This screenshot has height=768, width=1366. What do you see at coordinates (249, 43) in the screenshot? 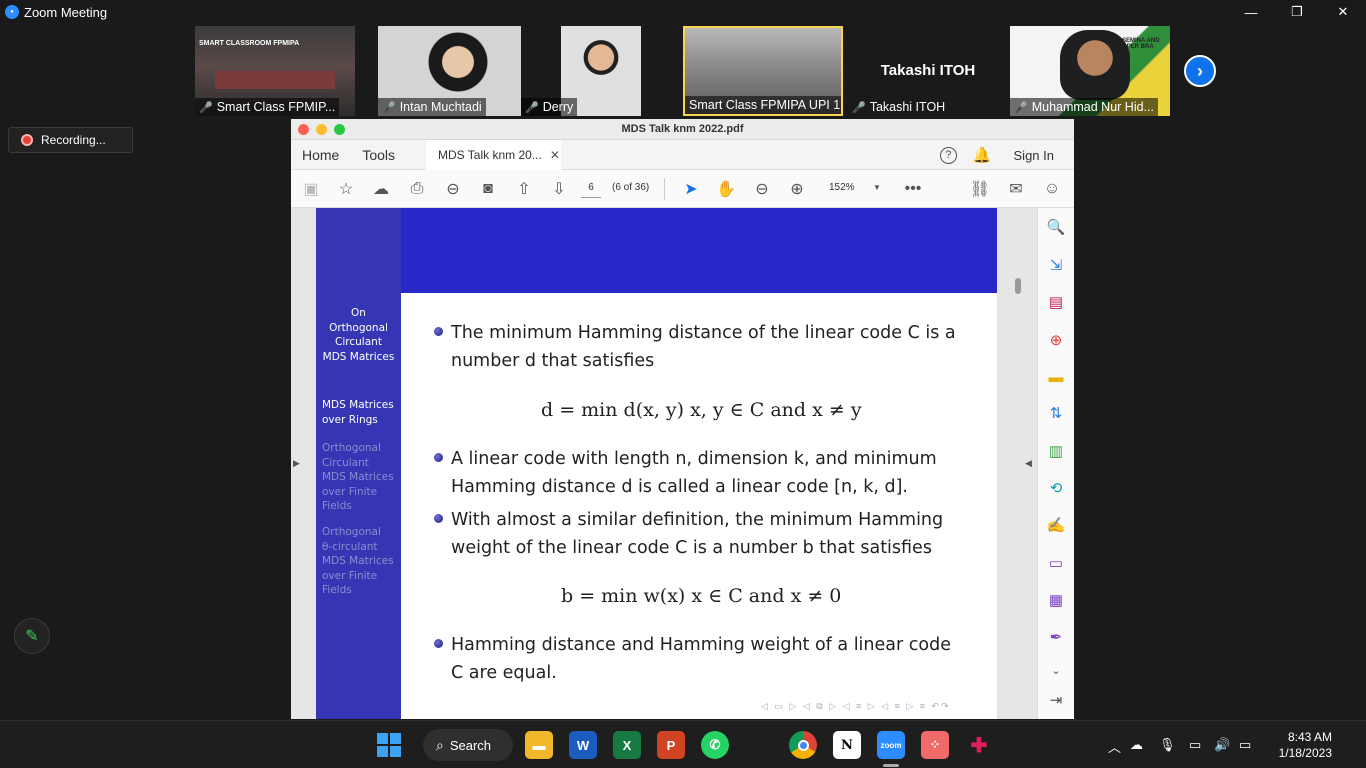
I see `tile-banner: SMART CLASSROOM FPMIPA` at bounding box center [249, 43].